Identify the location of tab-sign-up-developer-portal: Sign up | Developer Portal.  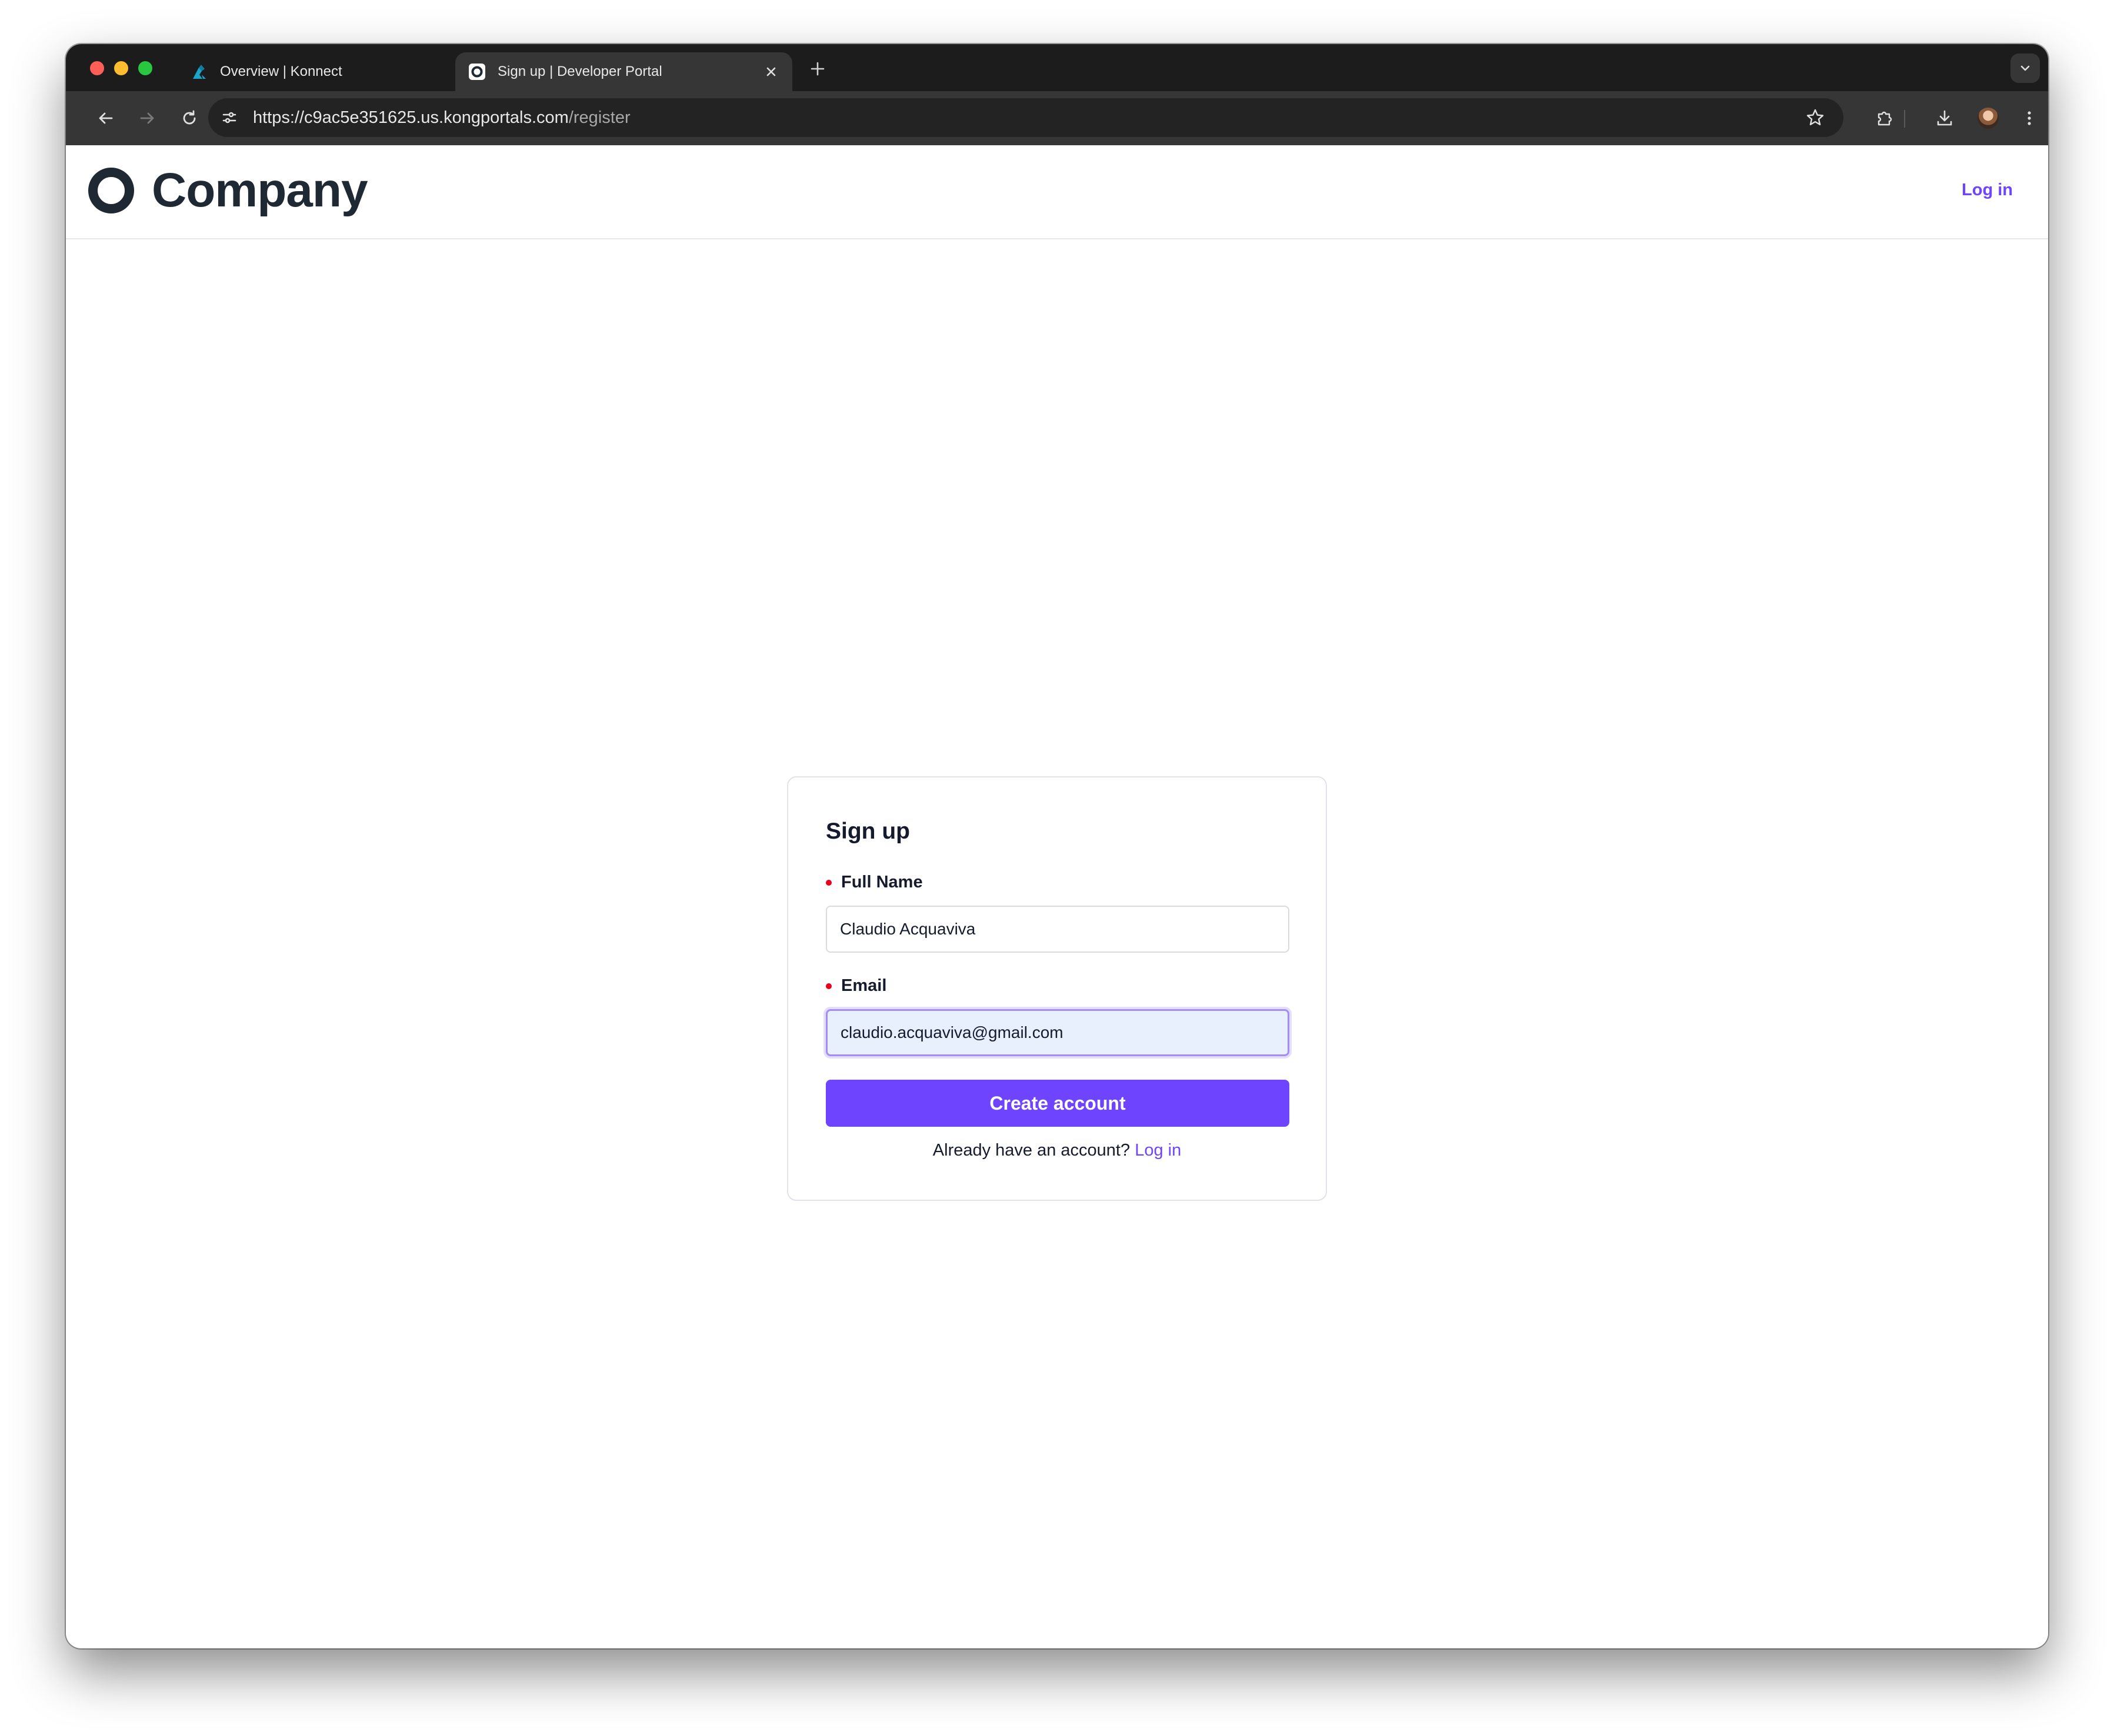
(624, 71).